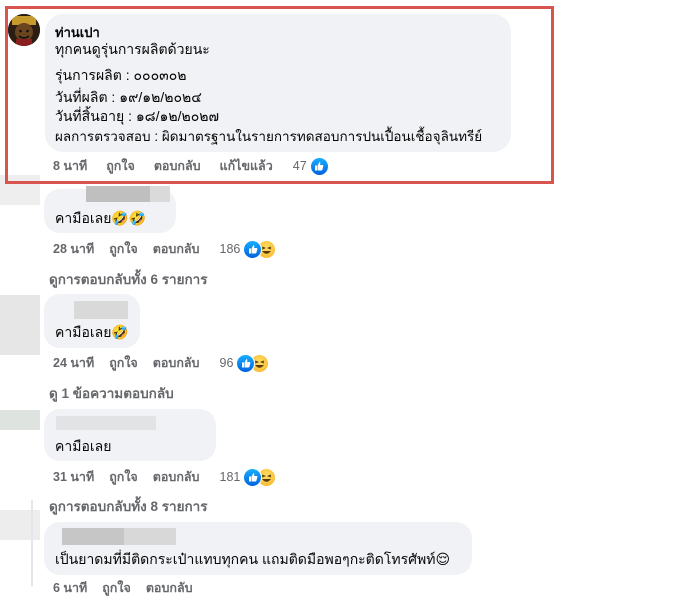 The image size is (687, 598). Describe the element at coordinates (32, 543) in the screenshot. I see `thread-line` at that location.